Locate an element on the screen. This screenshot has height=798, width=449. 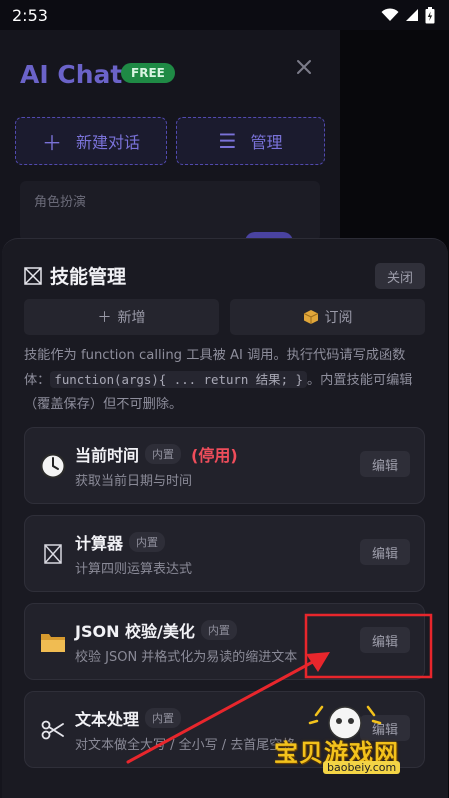
calculator-icon is located at coordinates (53, 554).